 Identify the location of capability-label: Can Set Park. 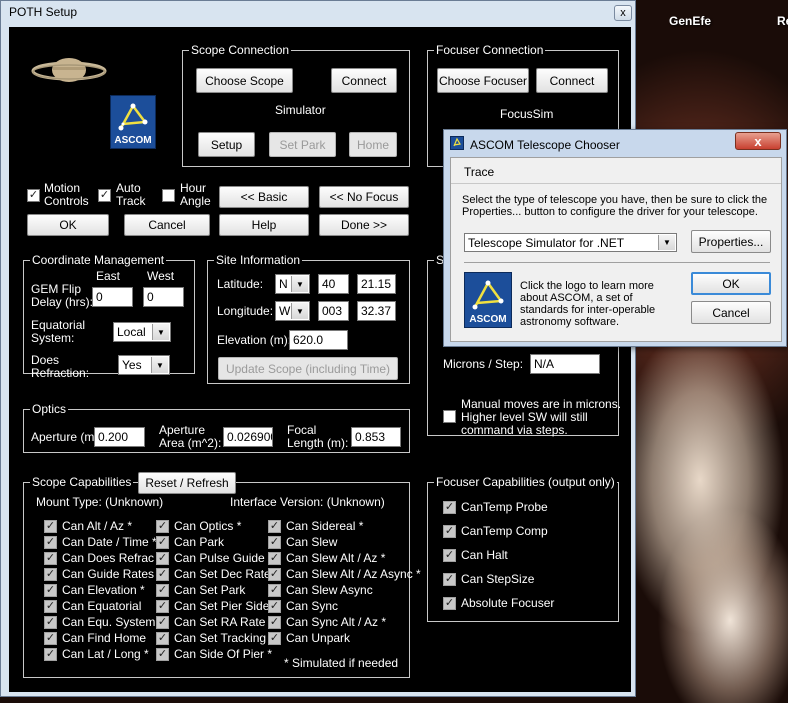
(210, 590).